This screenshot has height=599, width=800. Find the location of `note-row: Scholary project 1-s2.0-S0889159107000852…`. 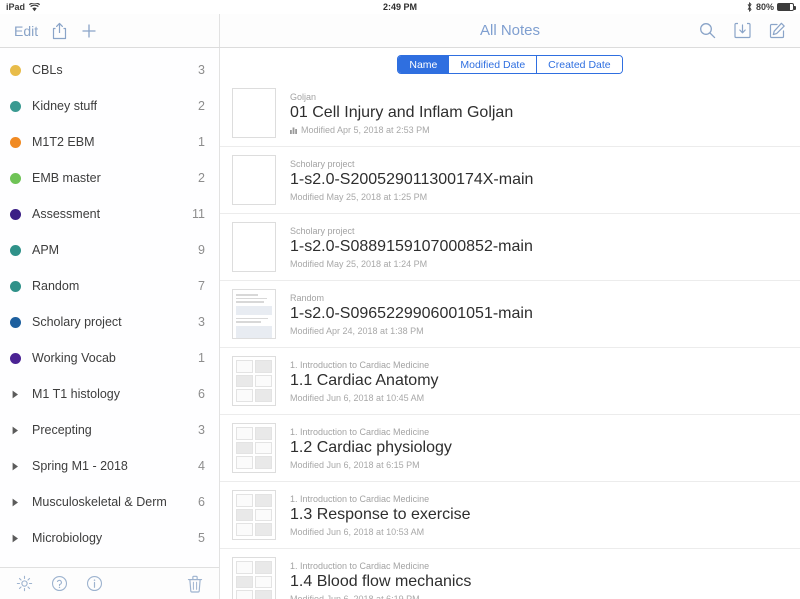

note-row: Scholary project 1-s2.0-S0889159107000852… is located at coordinates (510, 247).